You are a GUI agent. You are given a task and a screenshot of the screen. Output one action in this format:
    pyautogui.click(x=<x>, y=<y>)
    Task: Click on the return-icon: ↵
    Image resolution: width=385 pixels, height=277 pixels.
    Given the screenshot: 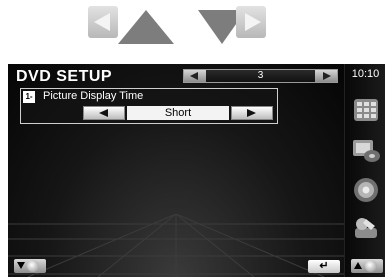 What is the action you would take?
    pyautogui.click(x=324, y=266)
    